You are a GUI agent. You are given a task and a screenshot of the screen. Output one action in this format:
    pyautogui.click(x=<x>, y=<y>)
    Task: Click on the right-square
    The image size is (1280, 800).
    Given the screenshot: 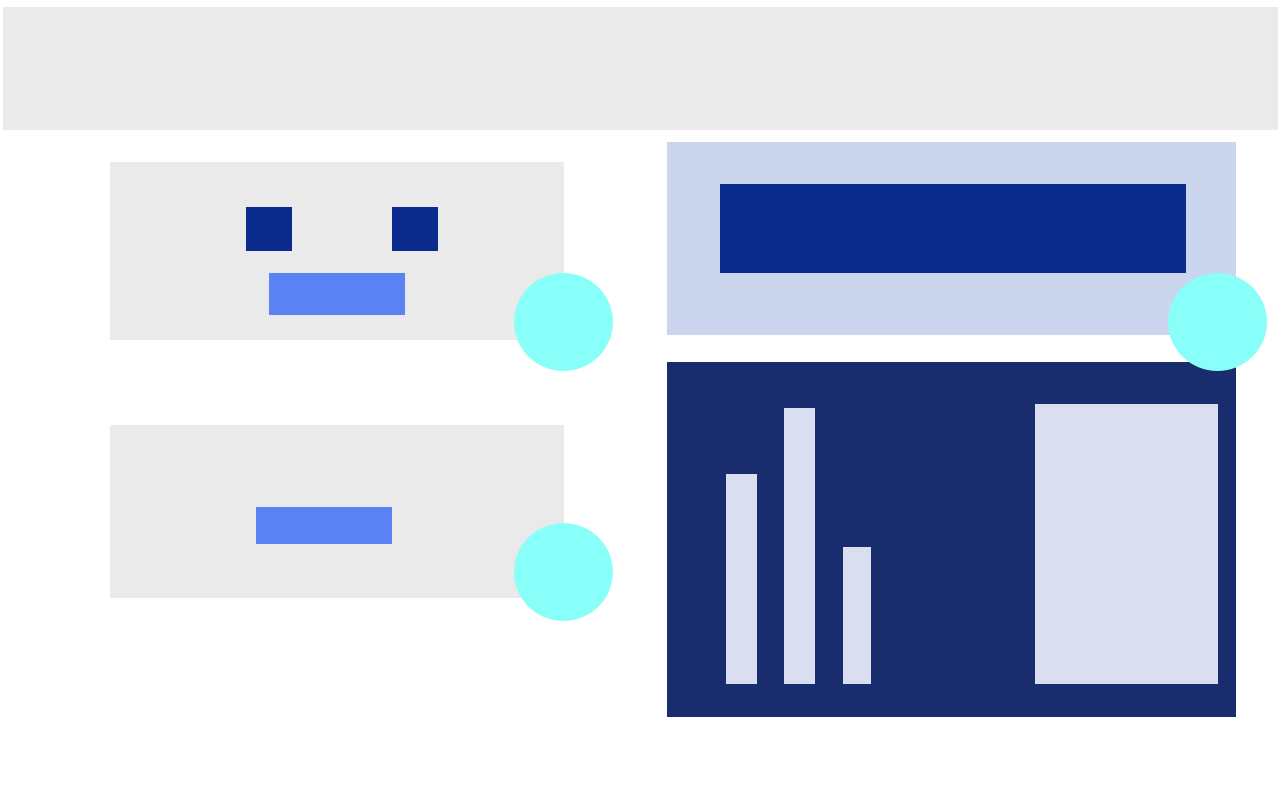 What is the action you would take?
    pyautogui.click(x=415, y=229)
    